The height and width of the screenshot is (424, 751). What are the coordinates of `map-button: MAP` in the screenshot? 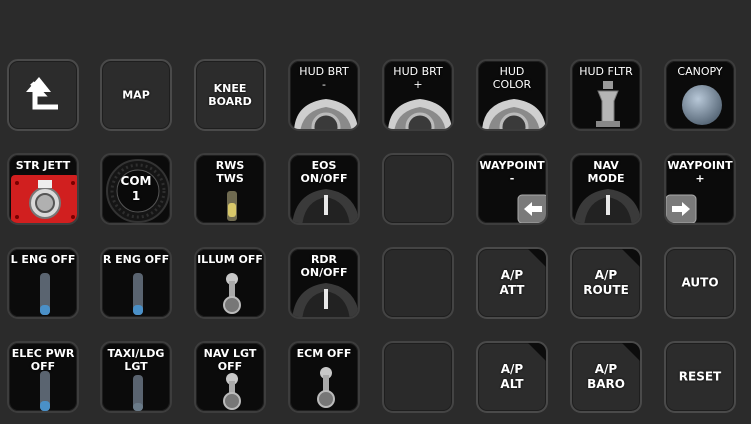 It's located at (136, 95).